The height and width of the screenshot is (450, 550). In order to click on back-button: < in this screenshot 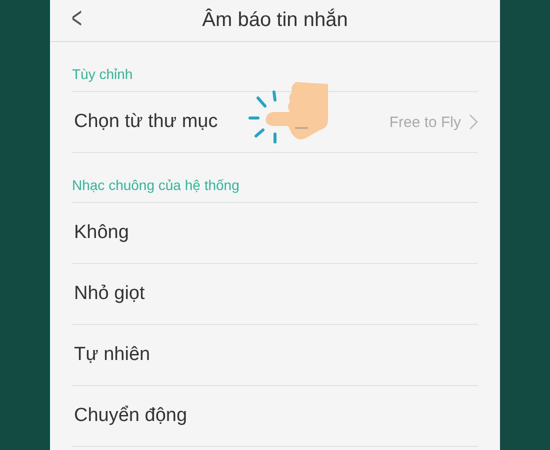, I will do `click(77, 19)`.